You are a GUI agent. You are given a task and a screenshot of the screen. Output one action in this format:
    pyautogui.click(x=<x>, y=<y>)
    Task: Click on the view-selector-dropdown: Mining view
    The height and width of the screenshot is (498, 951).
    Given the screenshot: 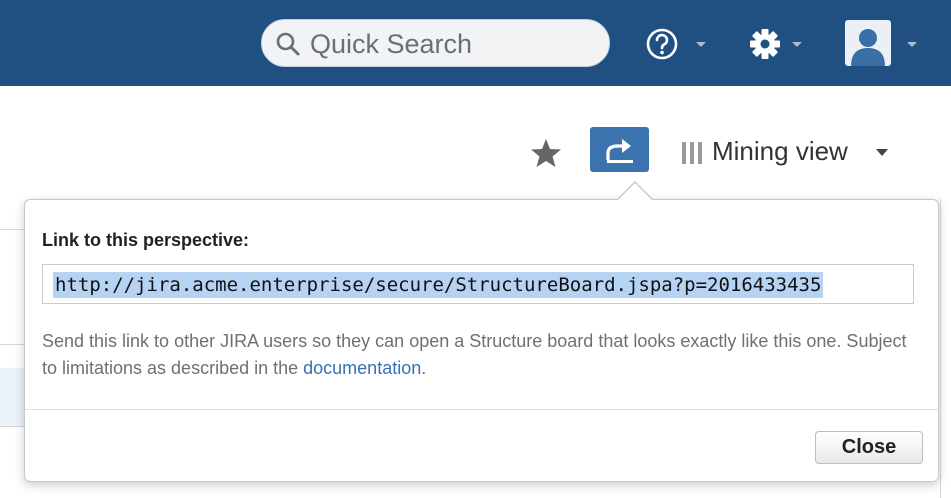 What is the action you would take?
    pyautogui.click(x=800, y=153)
    